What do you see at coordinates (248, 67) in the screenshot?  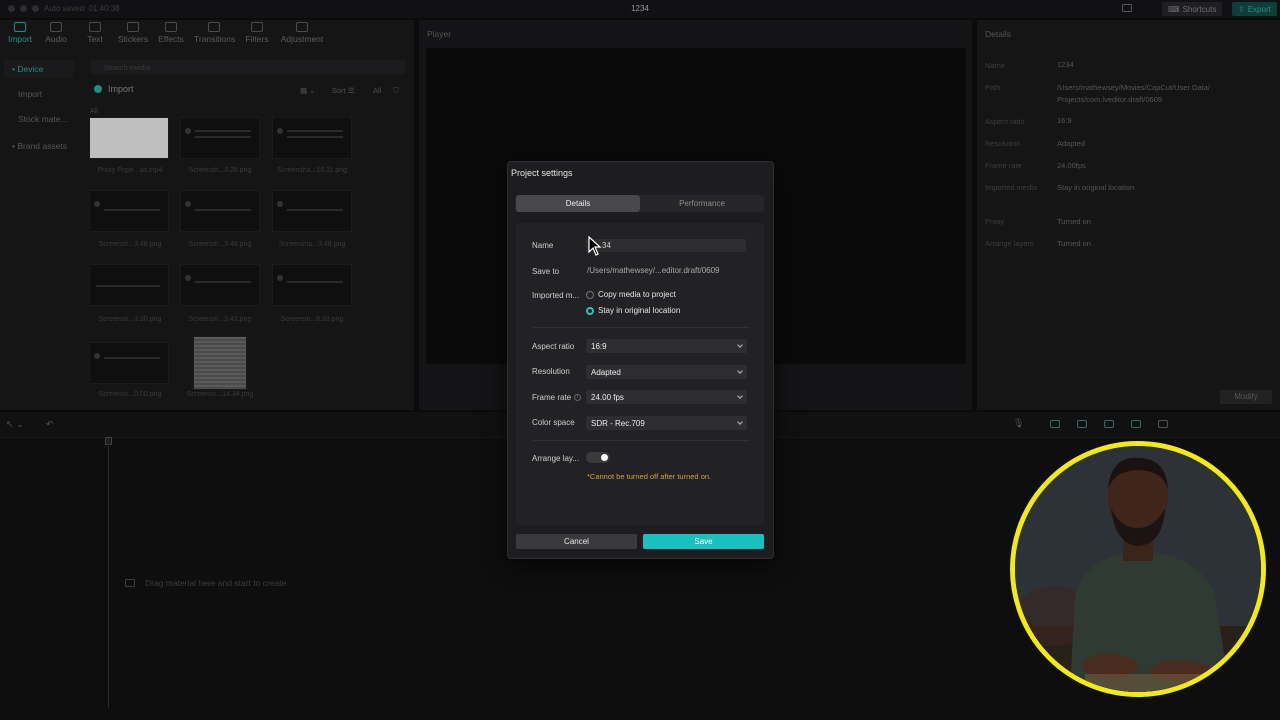 I see `search-media-input: Search media` at bounding box center [248, 67].